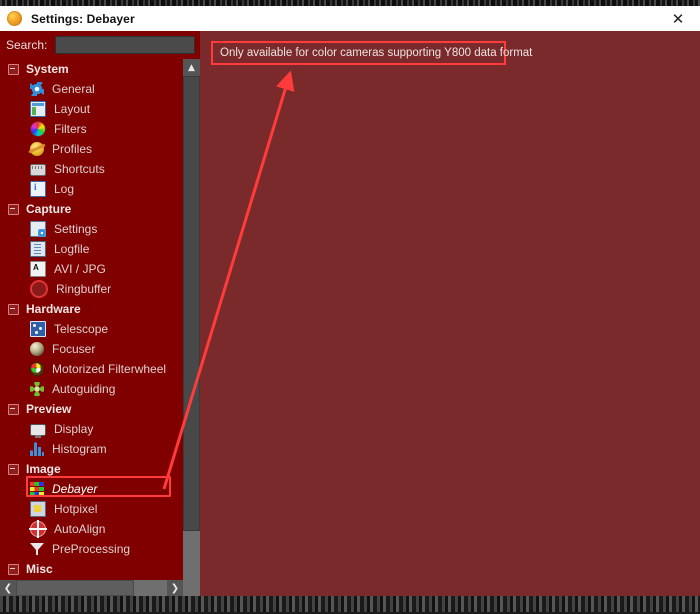 Image resolution: width=700 pixels, height=614 pixels. What do you see at coordinates (49, 209) in the screenshot?
I see `tree-group-label: Capture` at bounding box center [49, 209].